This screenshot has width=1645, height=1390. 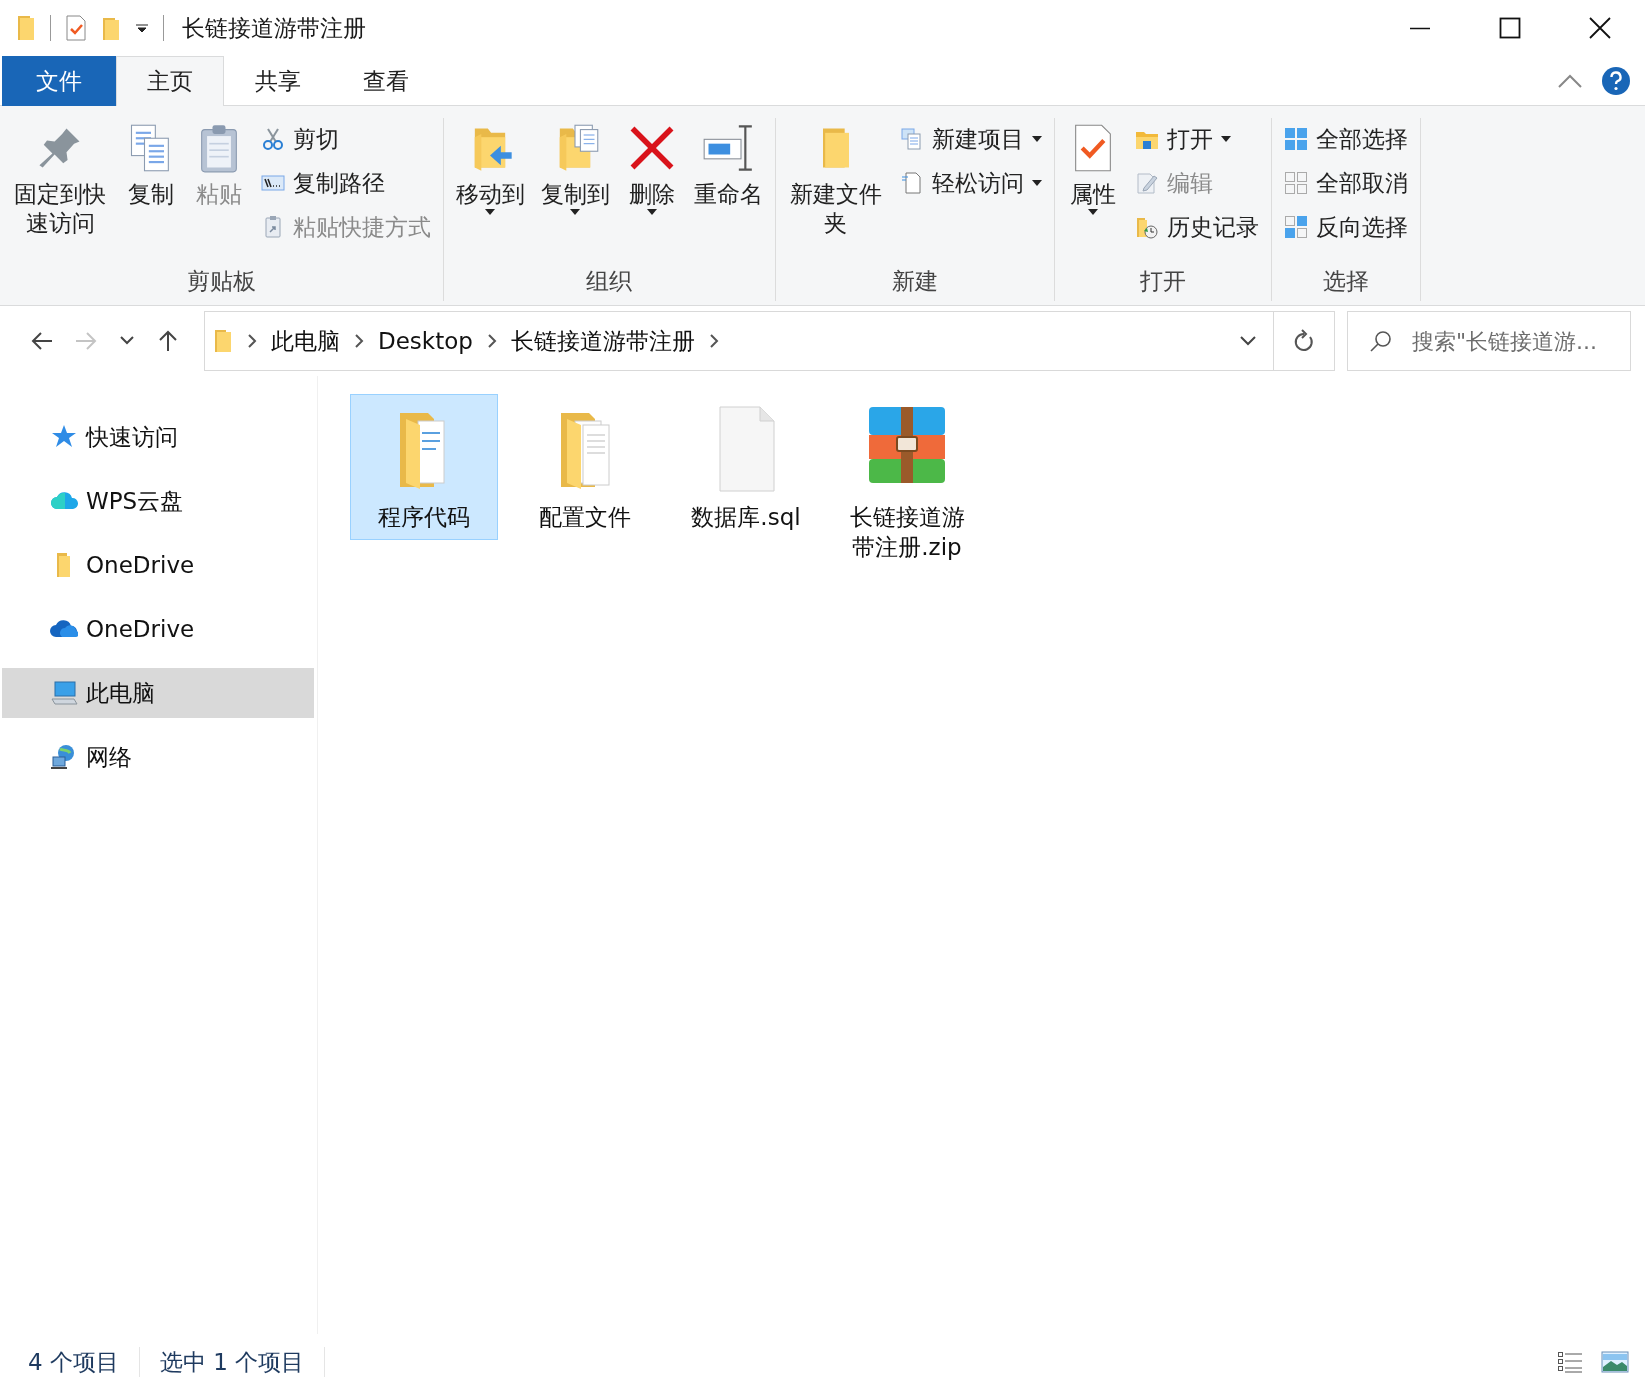 I want to click on sidebar-item: 此电脑, so click(x=158, y=693).